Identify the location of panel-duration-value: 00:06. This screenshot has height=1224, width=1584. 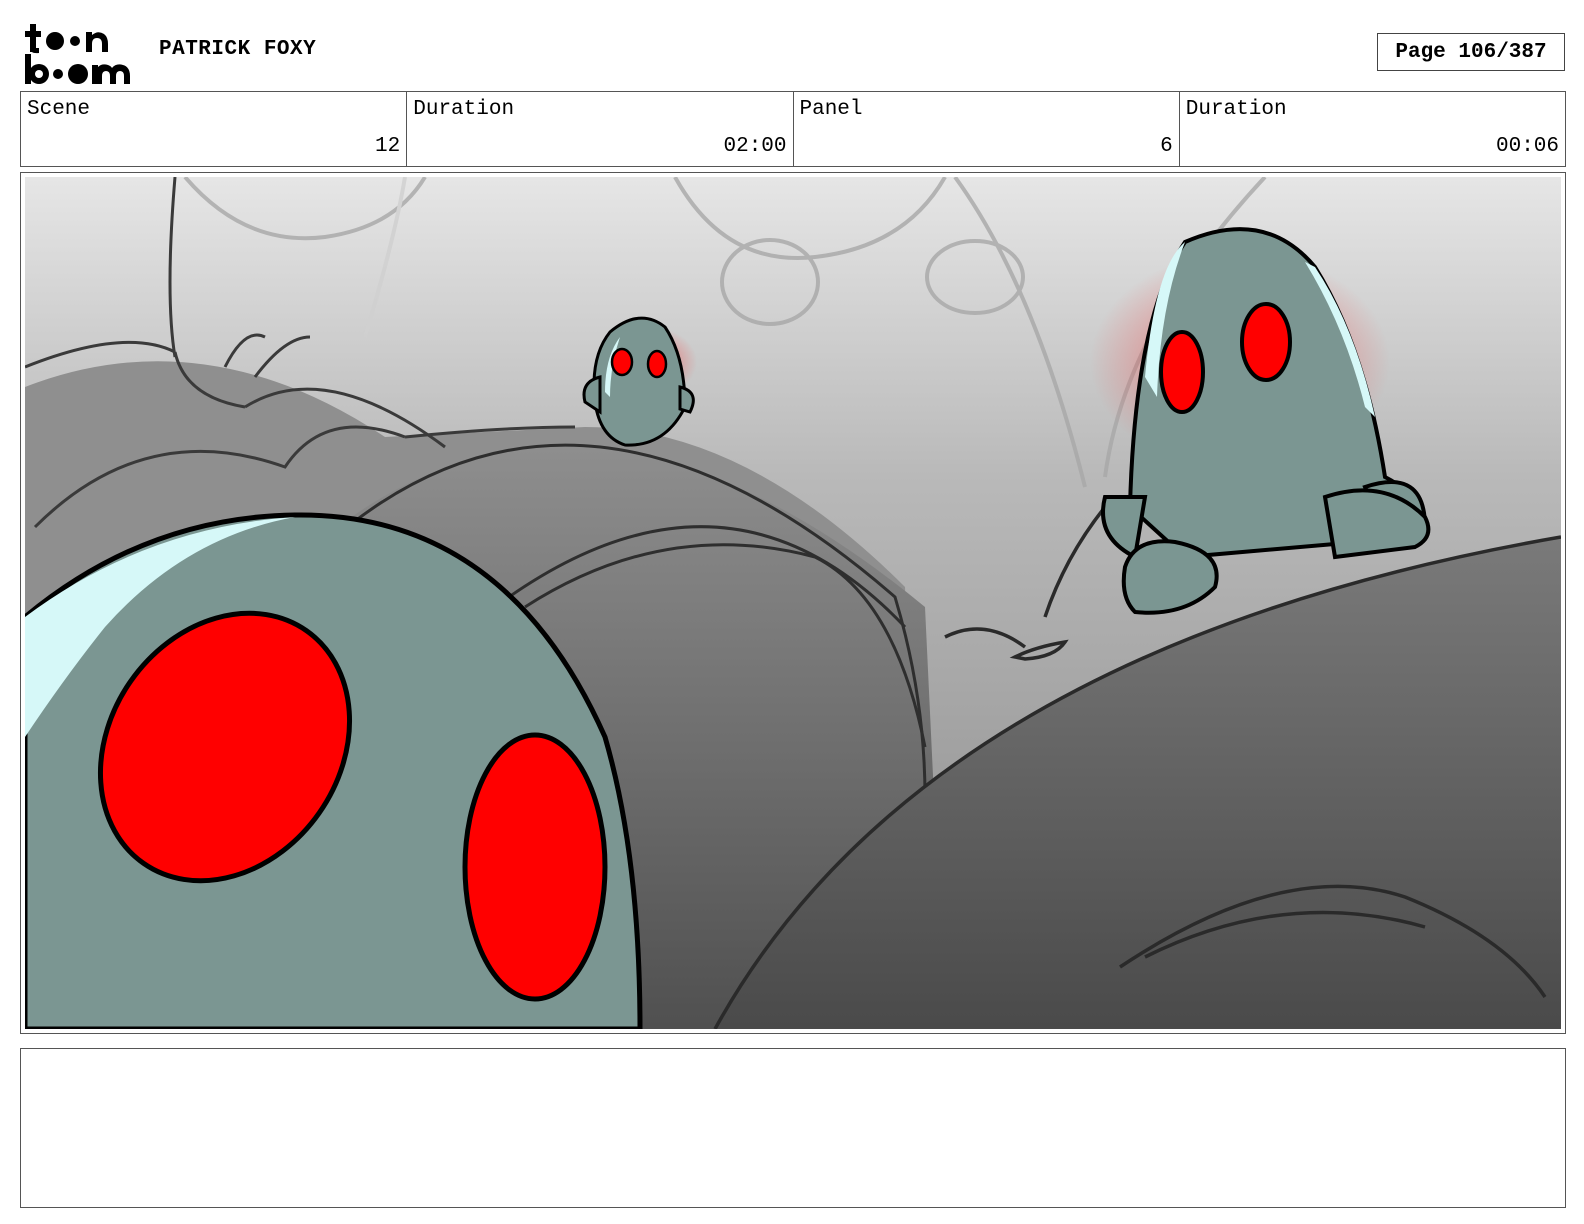
(1527, 146).